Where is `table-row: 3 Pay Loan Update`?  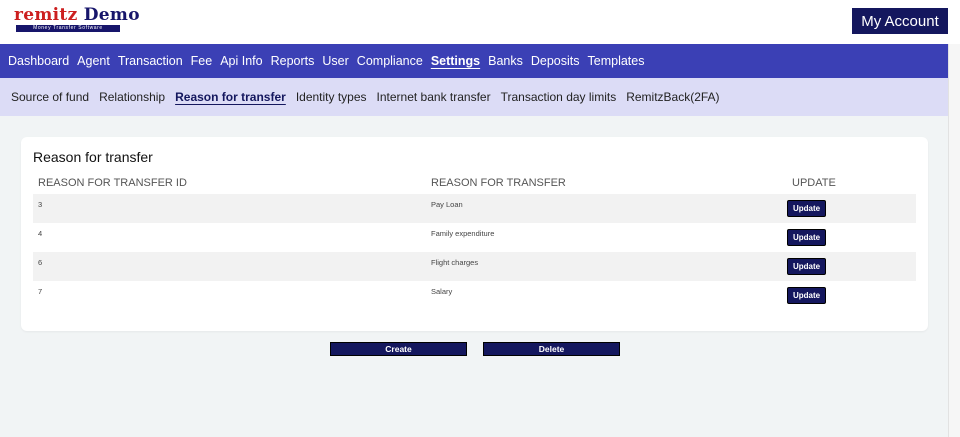 table-row: 3 Pay Loan Update is located at coordinates (474, 208).